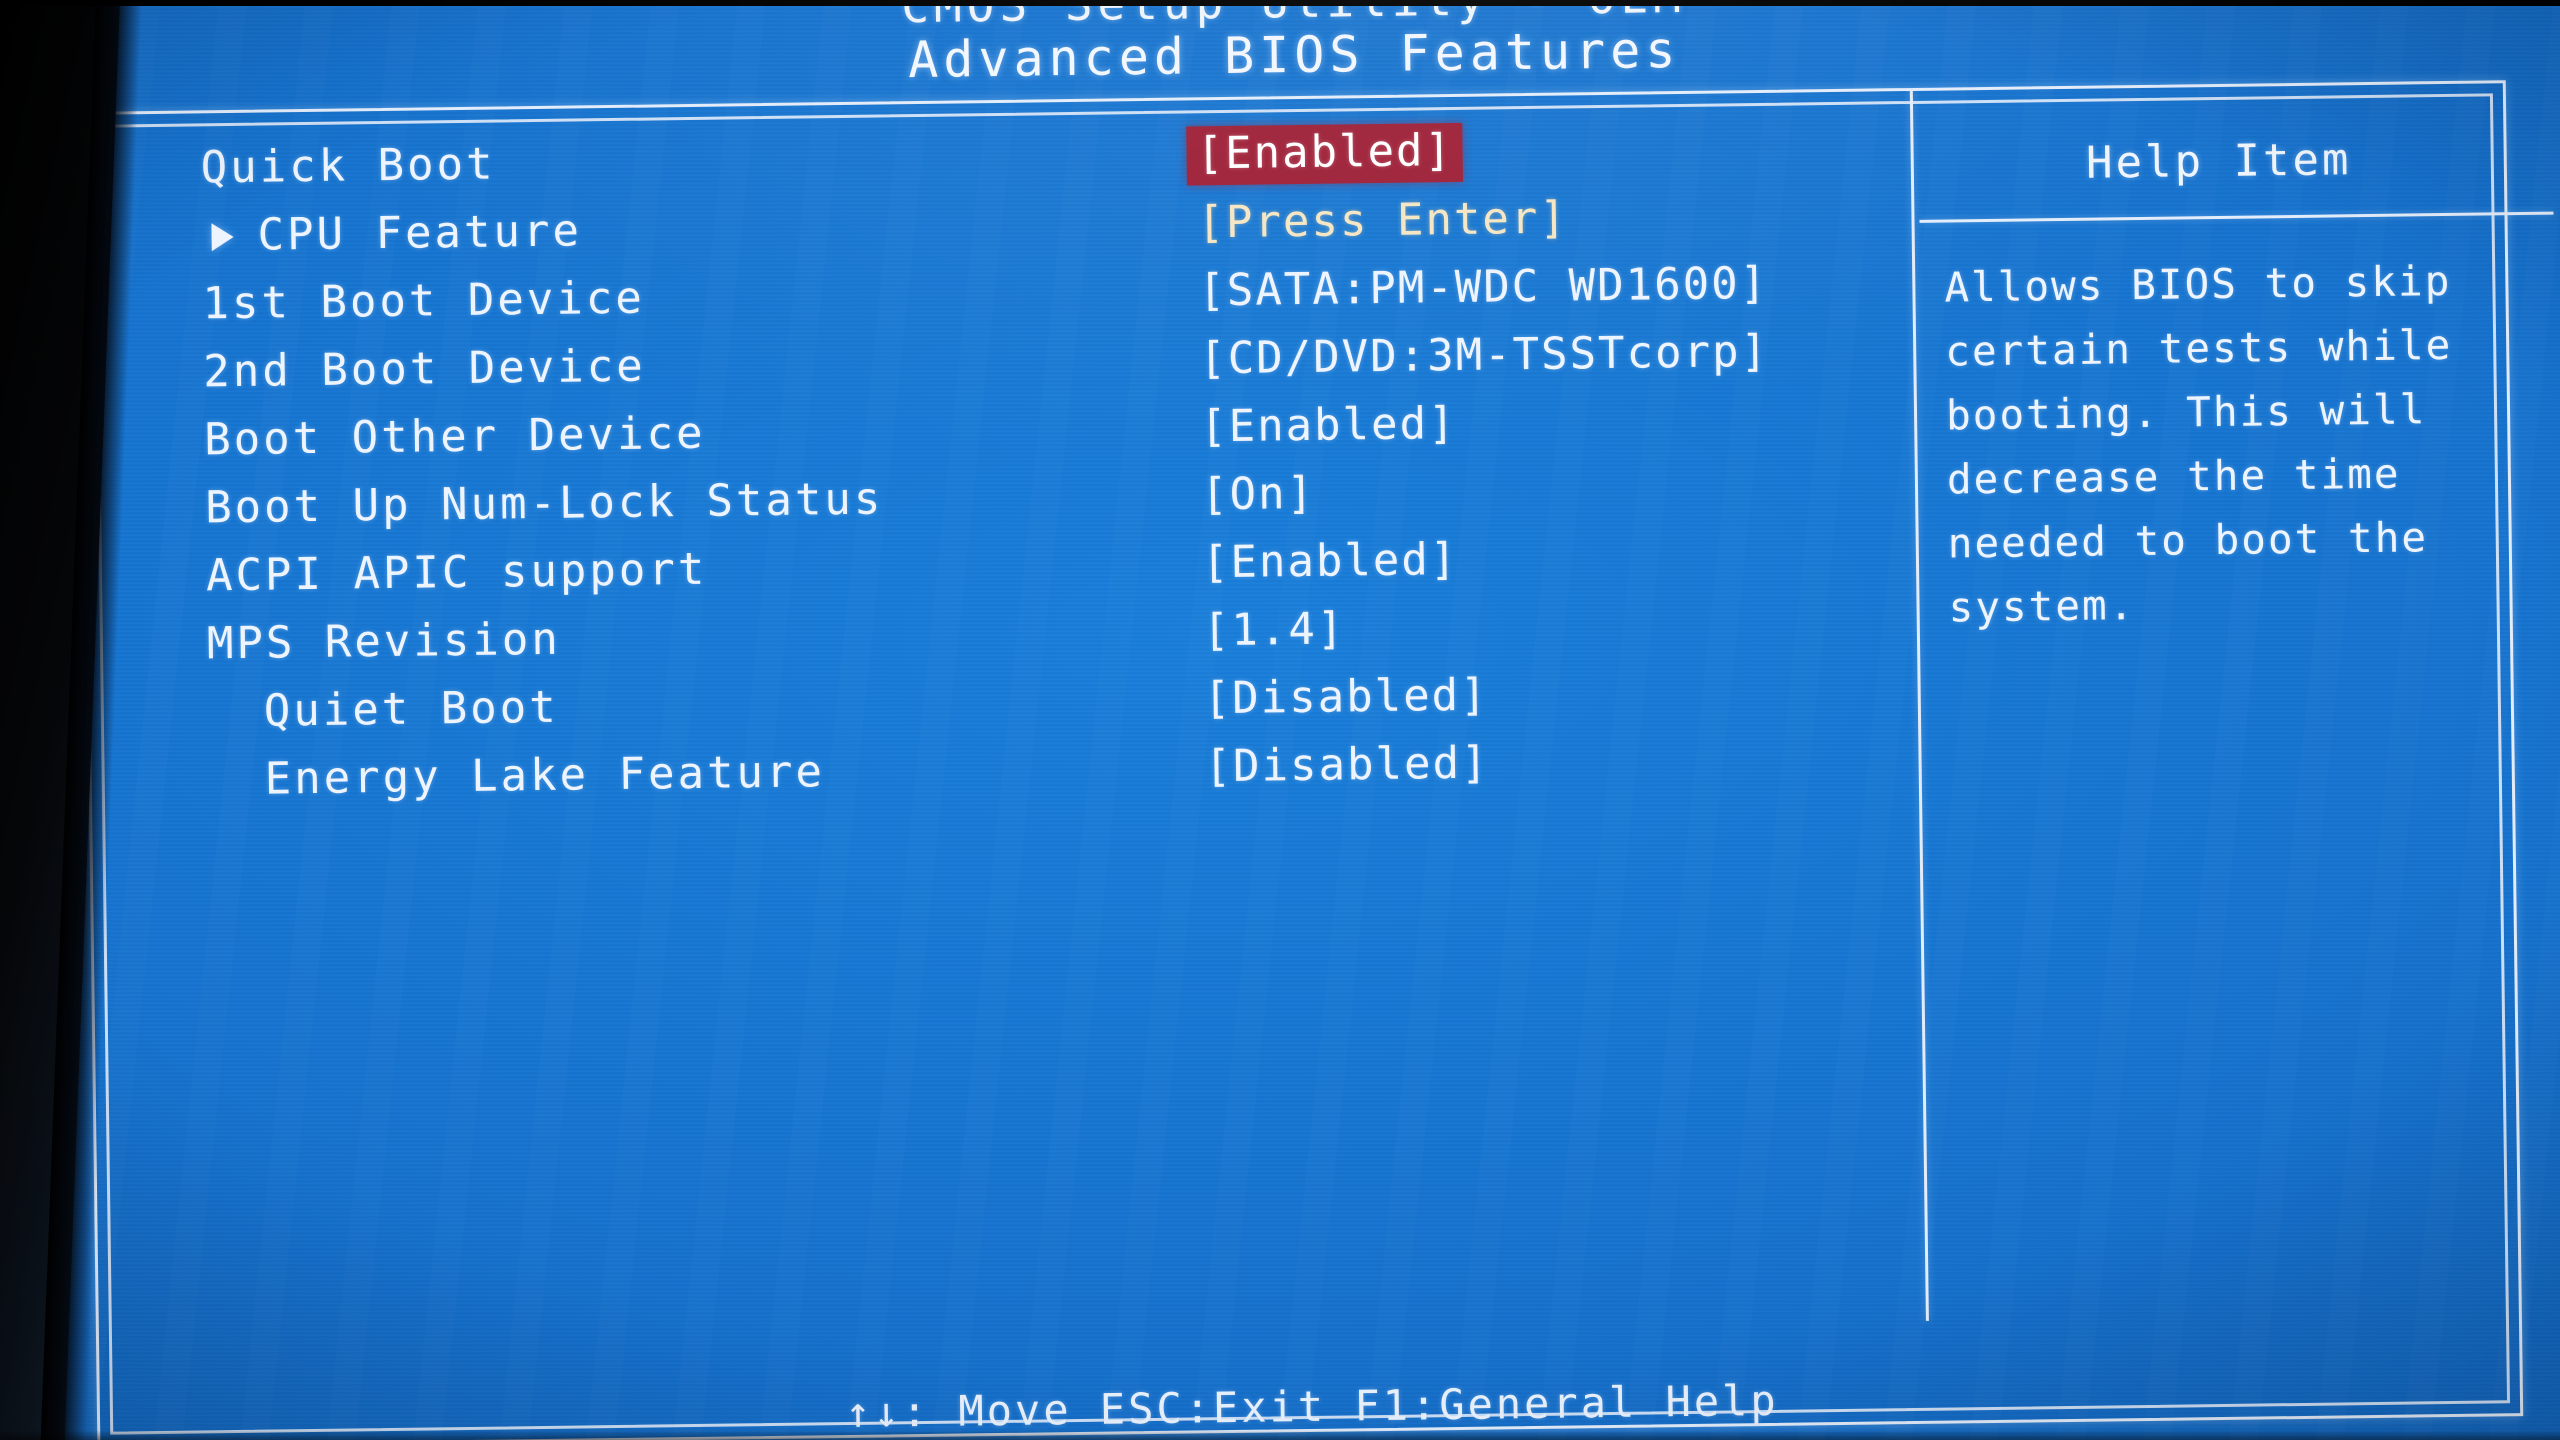  I want to click on setting-label: Boot Other Device, so click(454, 436).